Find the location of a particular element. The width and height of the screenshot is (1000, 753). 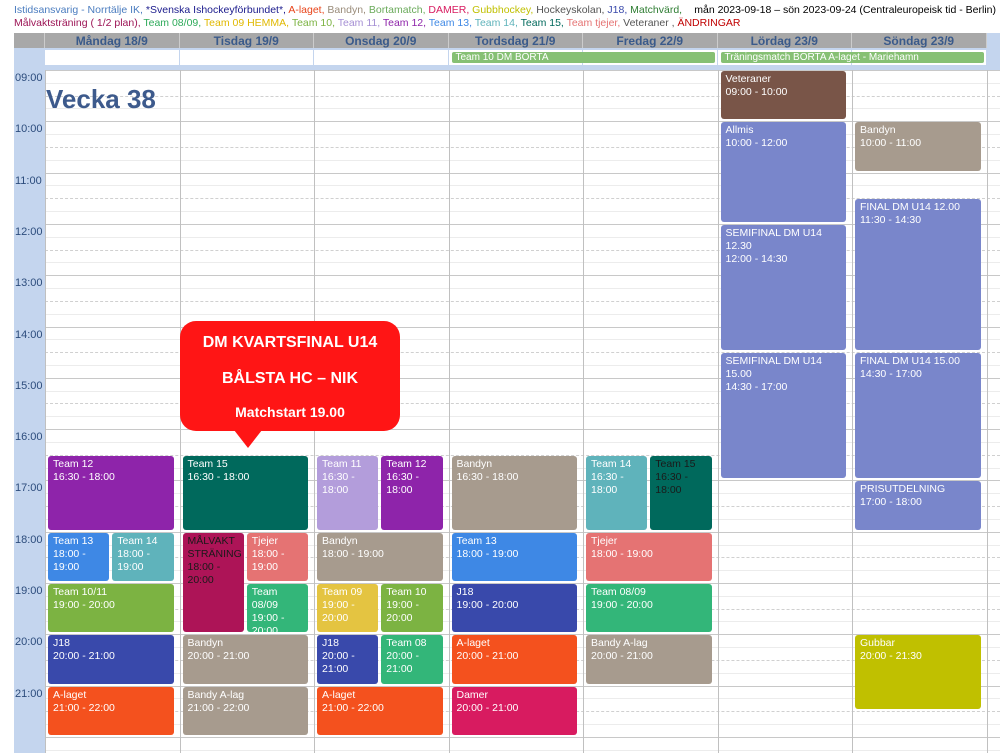

calendar-event: PRISUTDELNING 17:00 - 18:00 is located at coordinates (918, 505).